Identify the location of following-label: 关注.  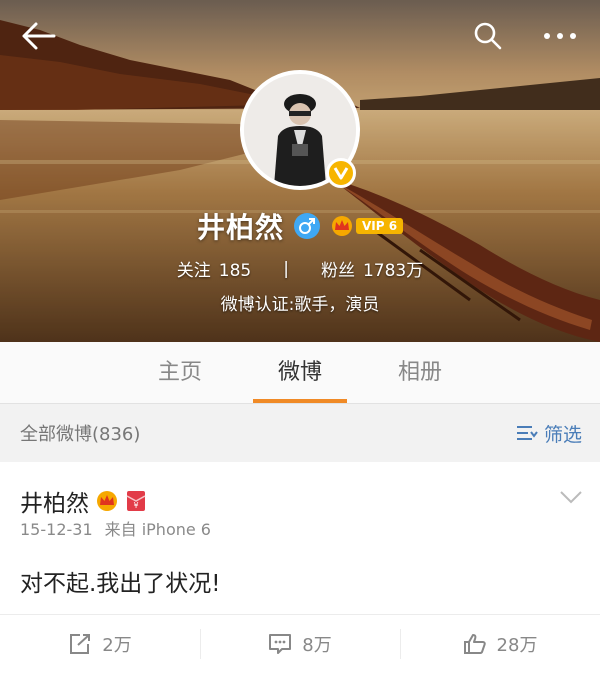
(193, 271).